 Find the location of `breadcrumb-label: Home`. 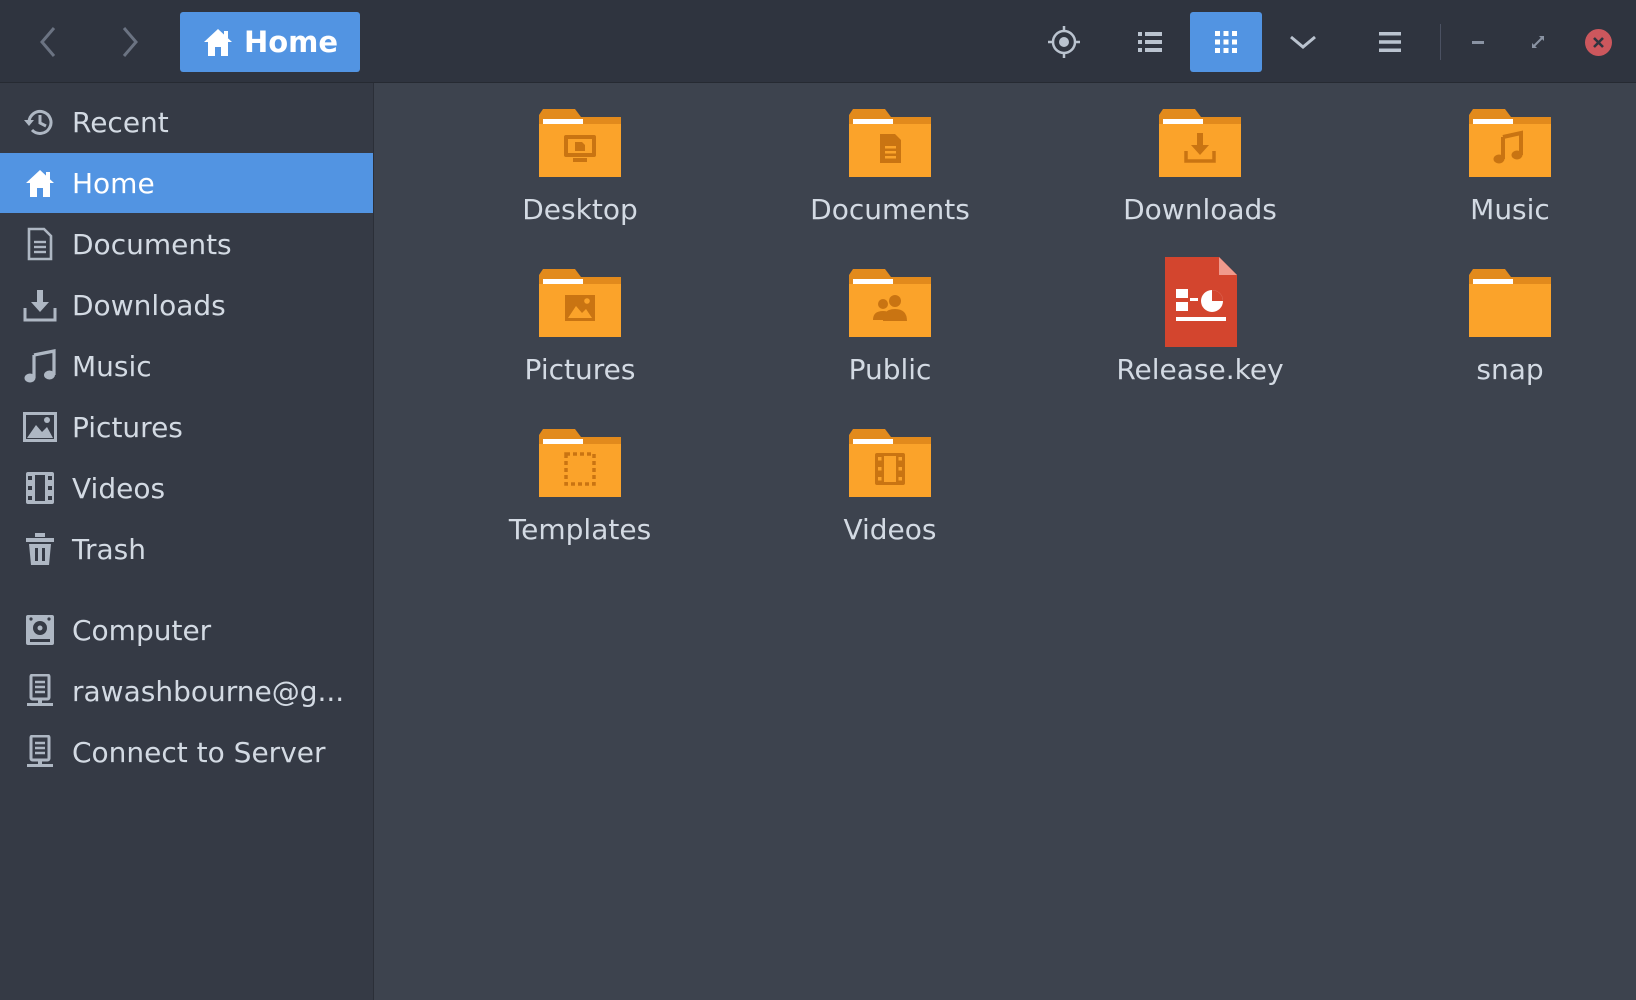

breadcrumb-label: Home is located at coordinates (291, 42).